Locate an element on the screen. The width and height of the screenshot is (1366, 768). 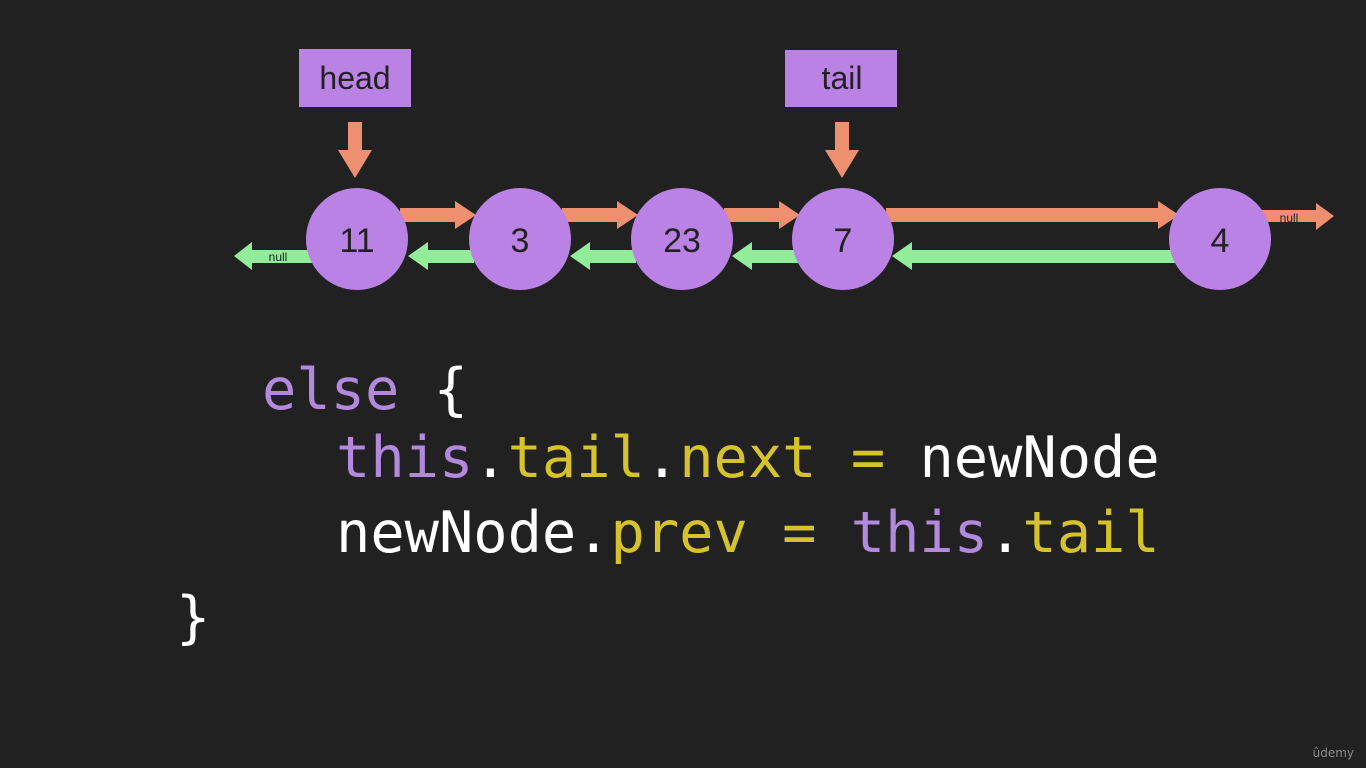
property-next: next is located at coordinates (748, 458).